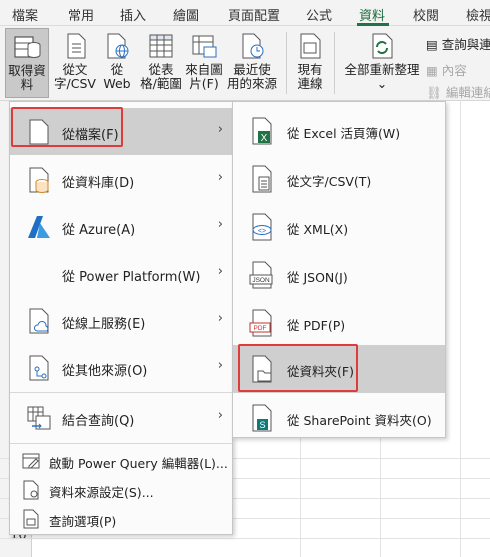  What do you see at coordinates (39, 368) in the screenshot?
I see `other-sources-icon` at bounding box center [39, 368].